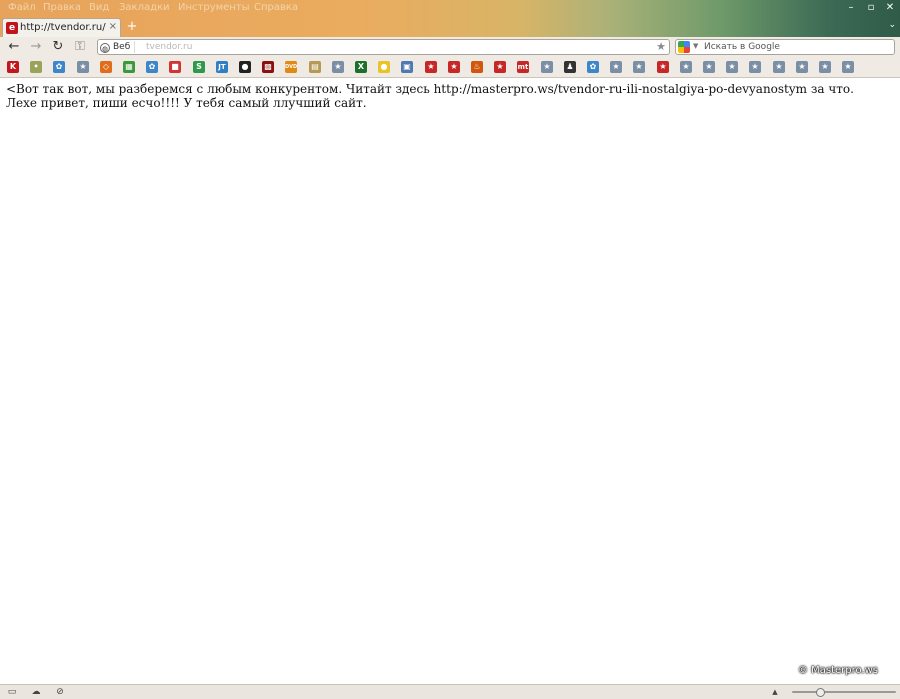  What do you see at coordinates (12, 28) in the screenshot?
I see `site-favicon-icon: e` at bounding box center [12, 28].